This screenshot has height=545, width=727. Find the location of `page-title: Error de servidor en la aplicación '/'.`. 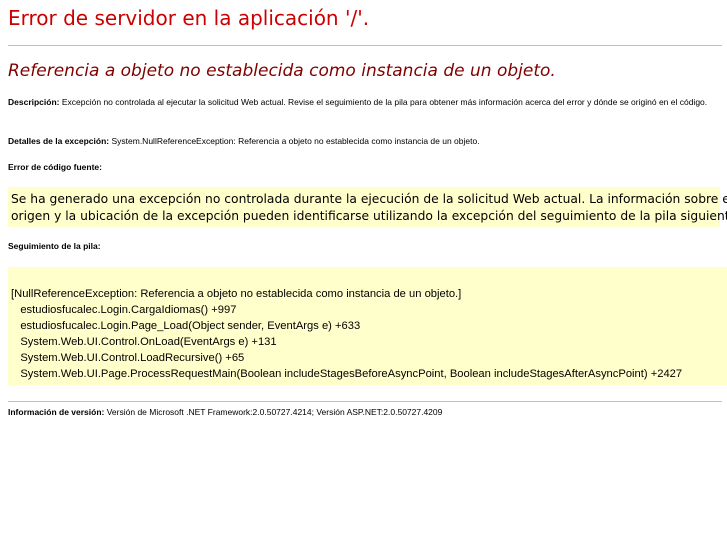

page-title: Error de servidor en la aplicación '/'. is located at coordinates (189, 18).